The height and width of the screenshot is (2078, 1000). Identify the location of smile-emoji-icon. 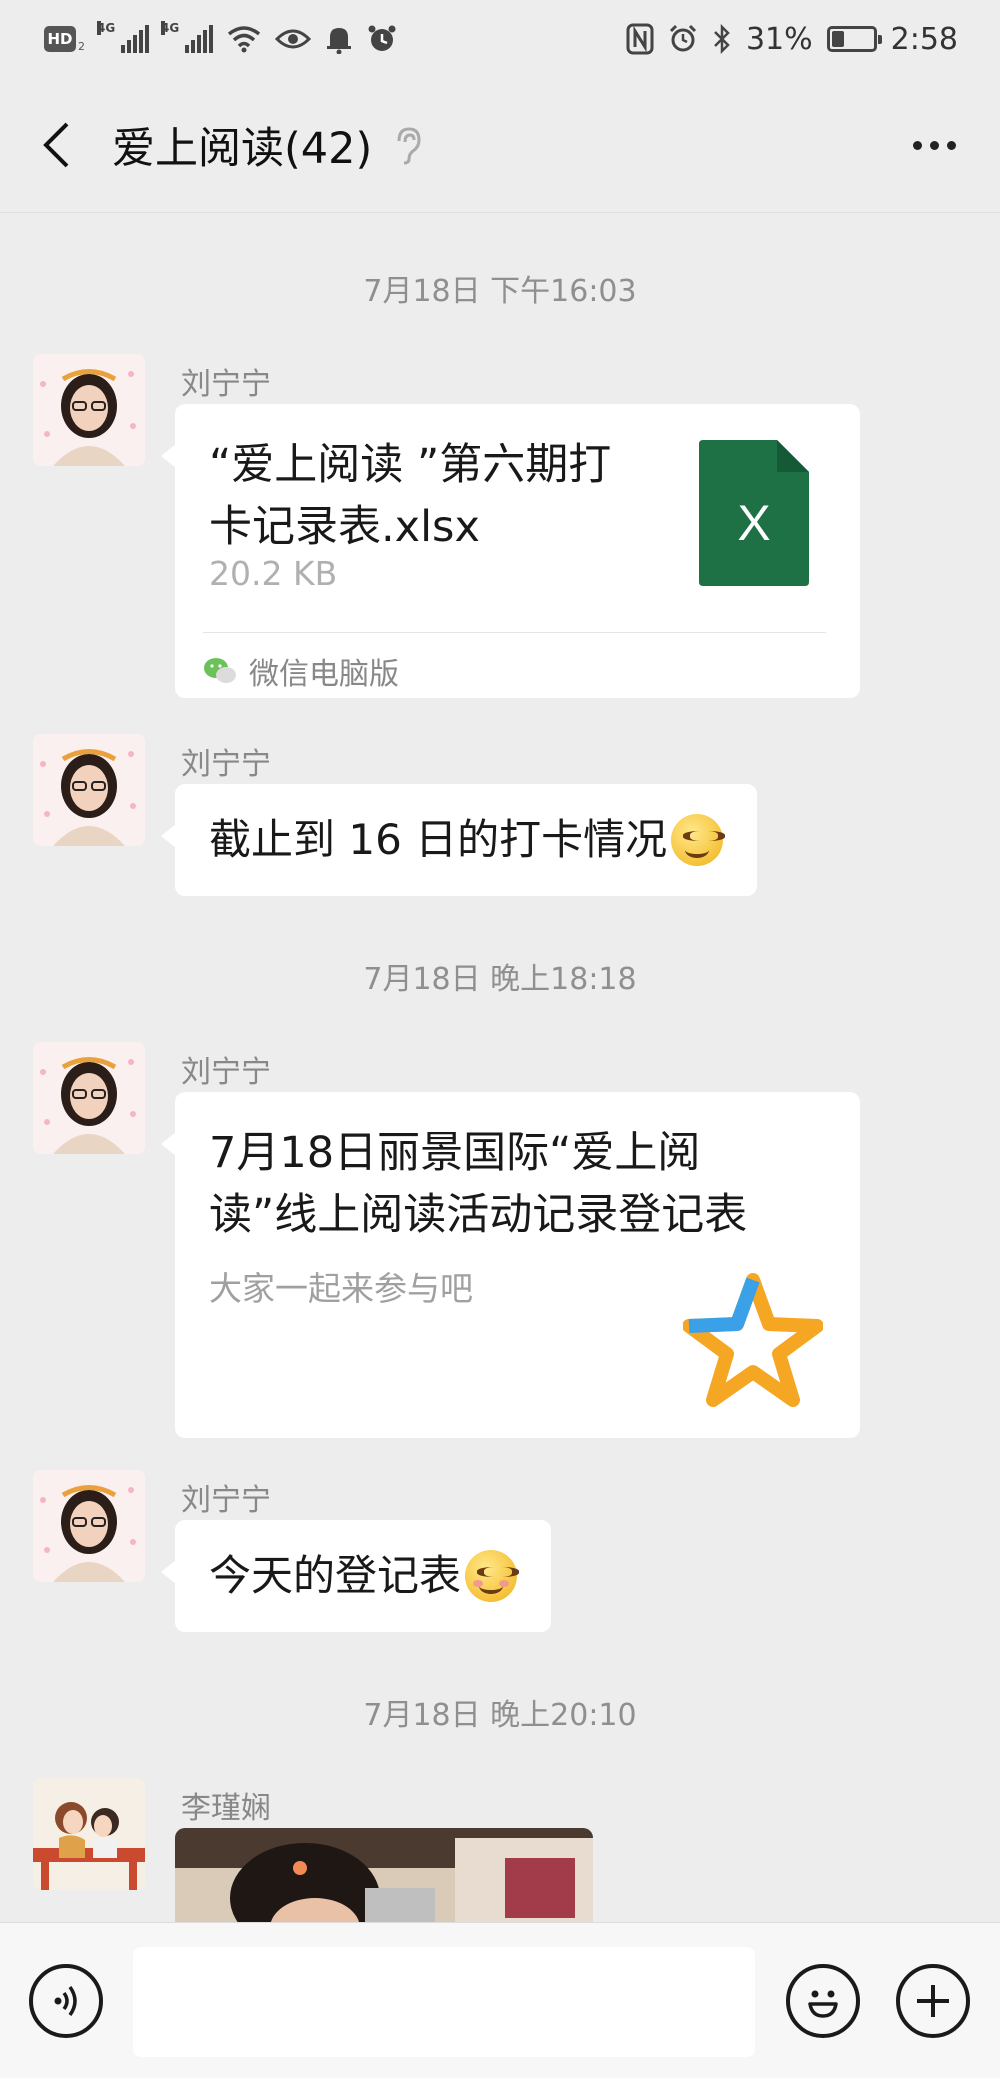
(698, 840).